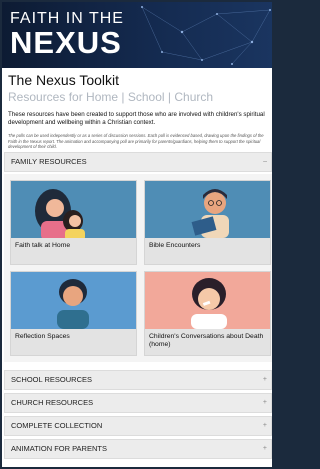  I want to click on hero-title-line2: NEXUS, so click(66, 42).